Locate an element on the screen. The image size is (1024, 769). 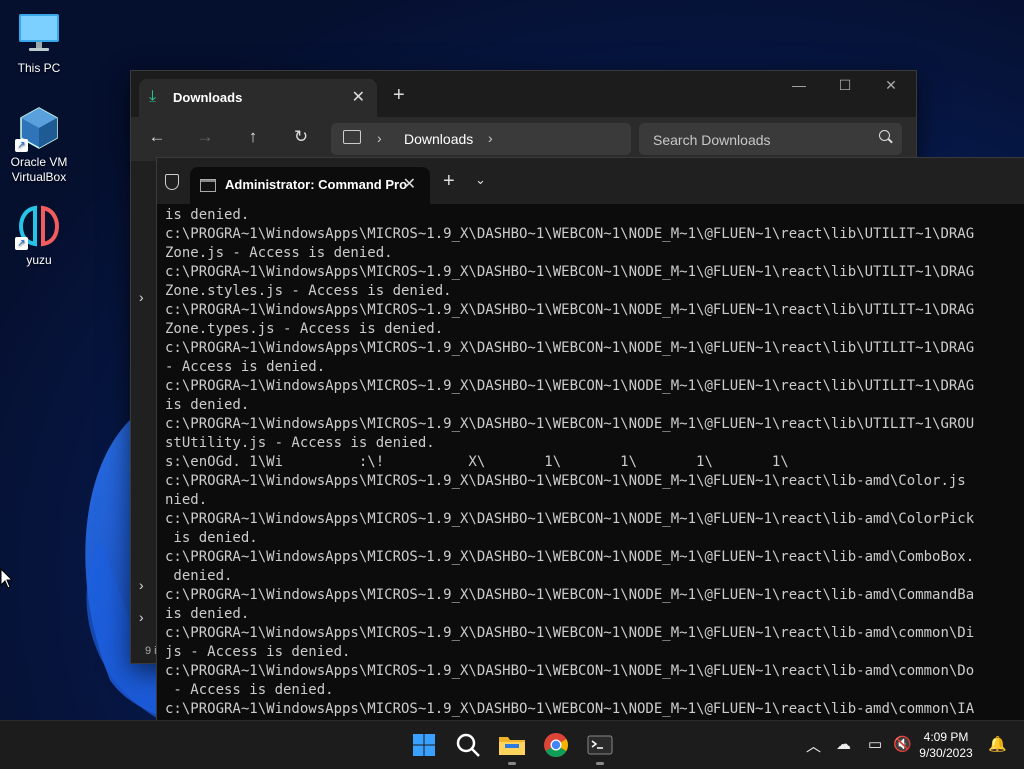
terminal-line: stUtility.js - Access is denied. is located at coordinates (300, 443).